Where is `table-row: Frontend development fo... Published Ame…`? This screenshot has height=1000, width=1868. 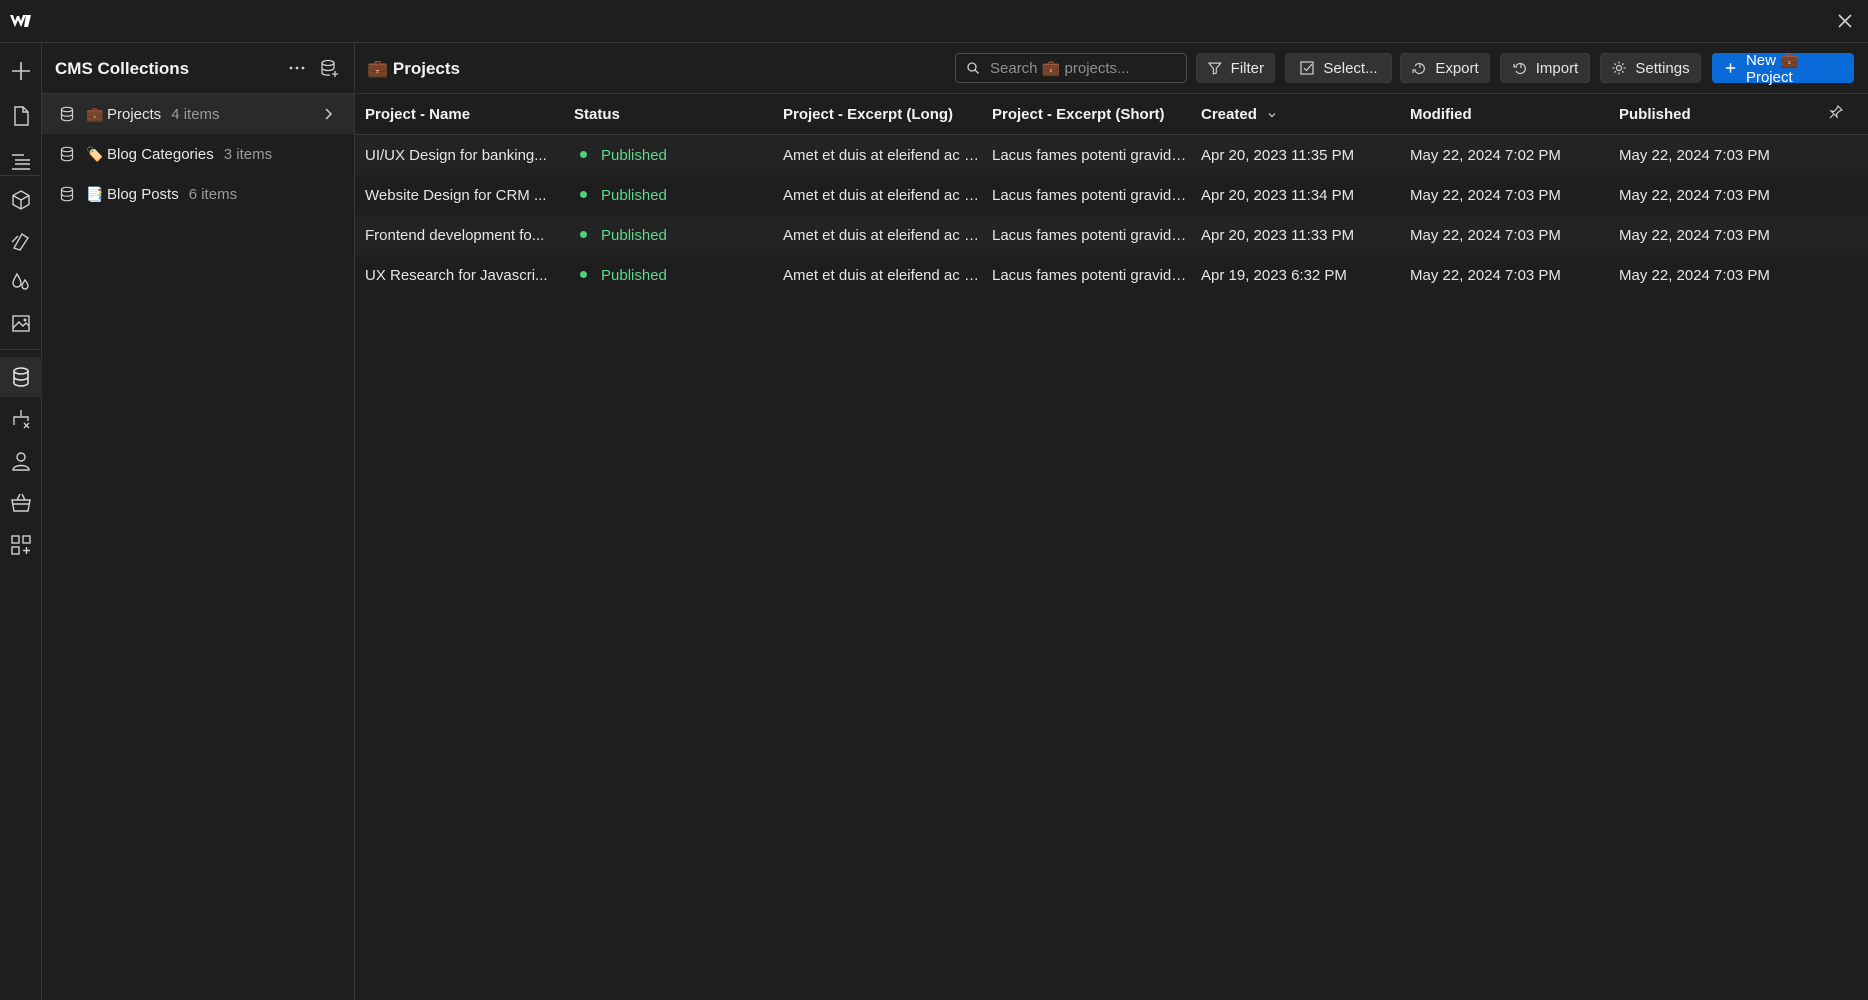 table-row: Frontend development fo... Published Ame… is located at coordinates (1111, 235).